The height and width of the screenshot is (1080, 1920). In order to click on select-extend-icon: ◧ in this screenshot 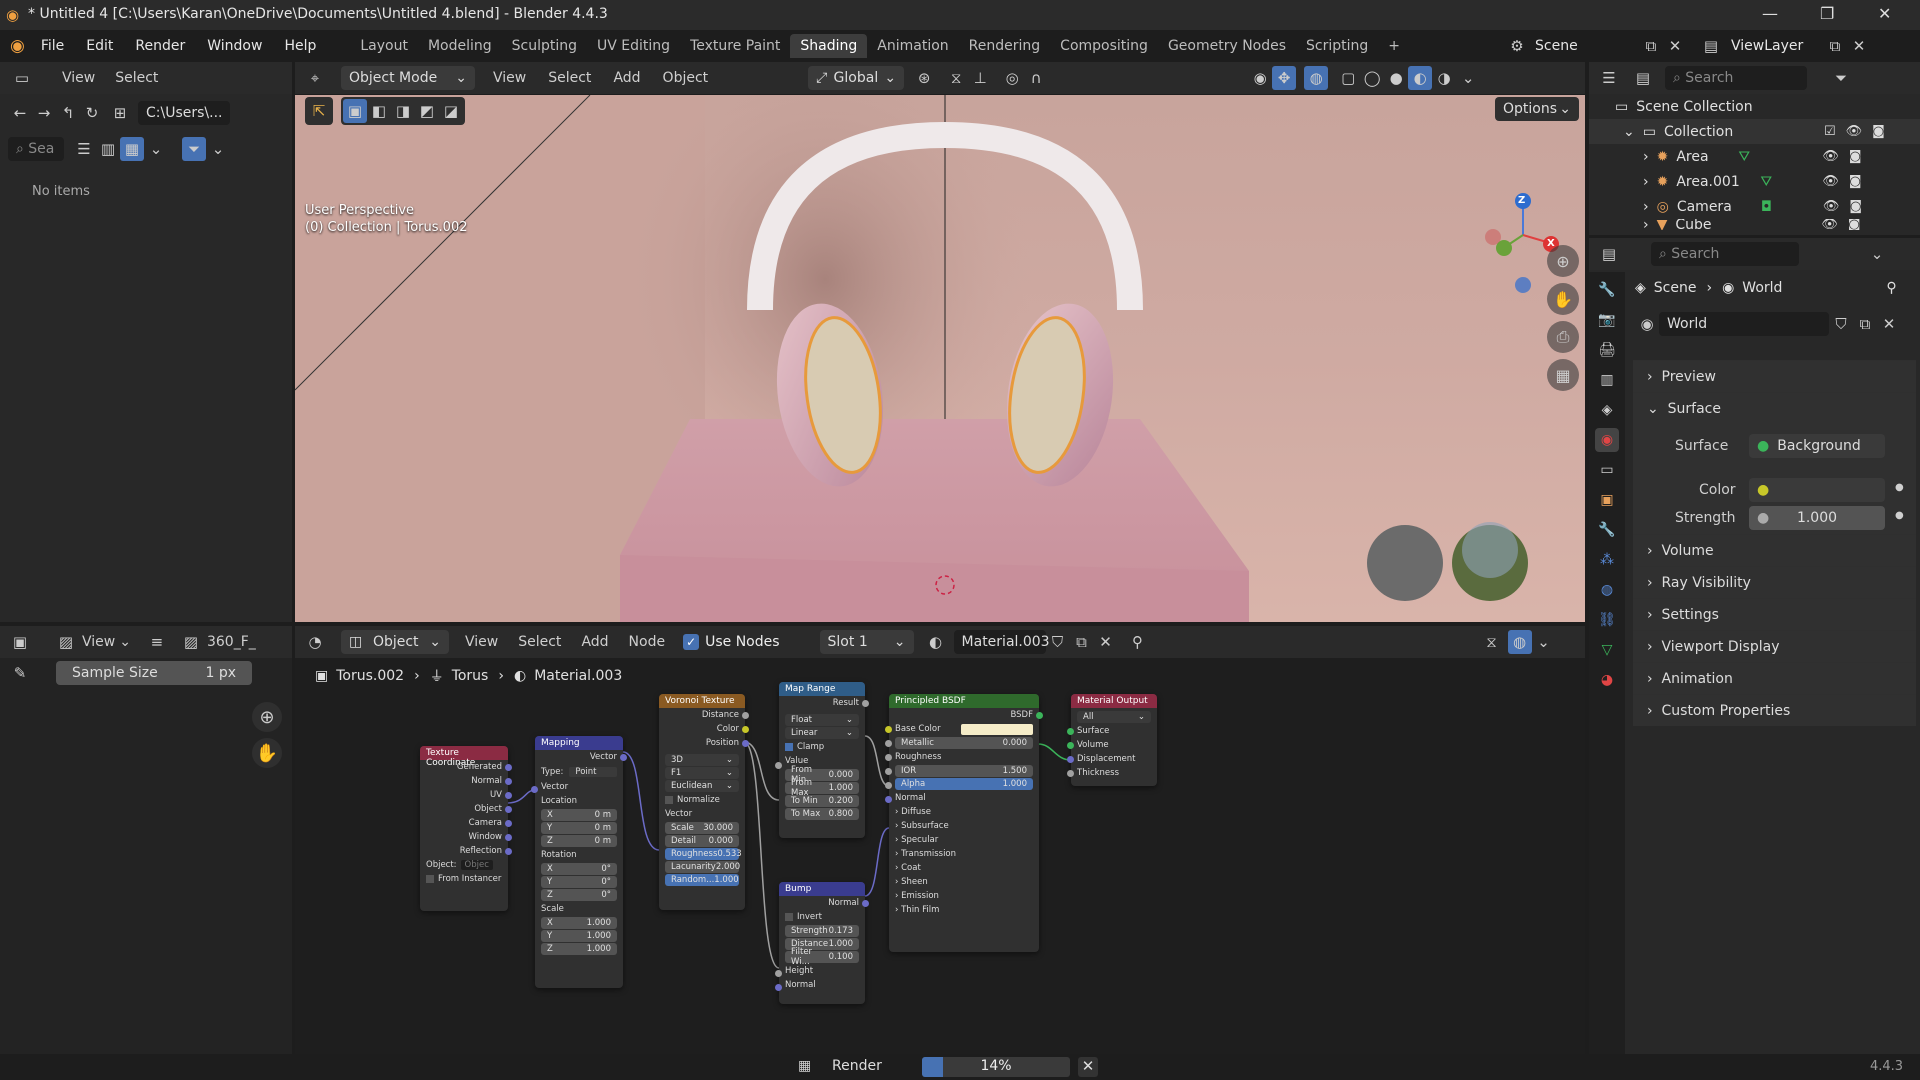, I will do `click(379, 111)`.